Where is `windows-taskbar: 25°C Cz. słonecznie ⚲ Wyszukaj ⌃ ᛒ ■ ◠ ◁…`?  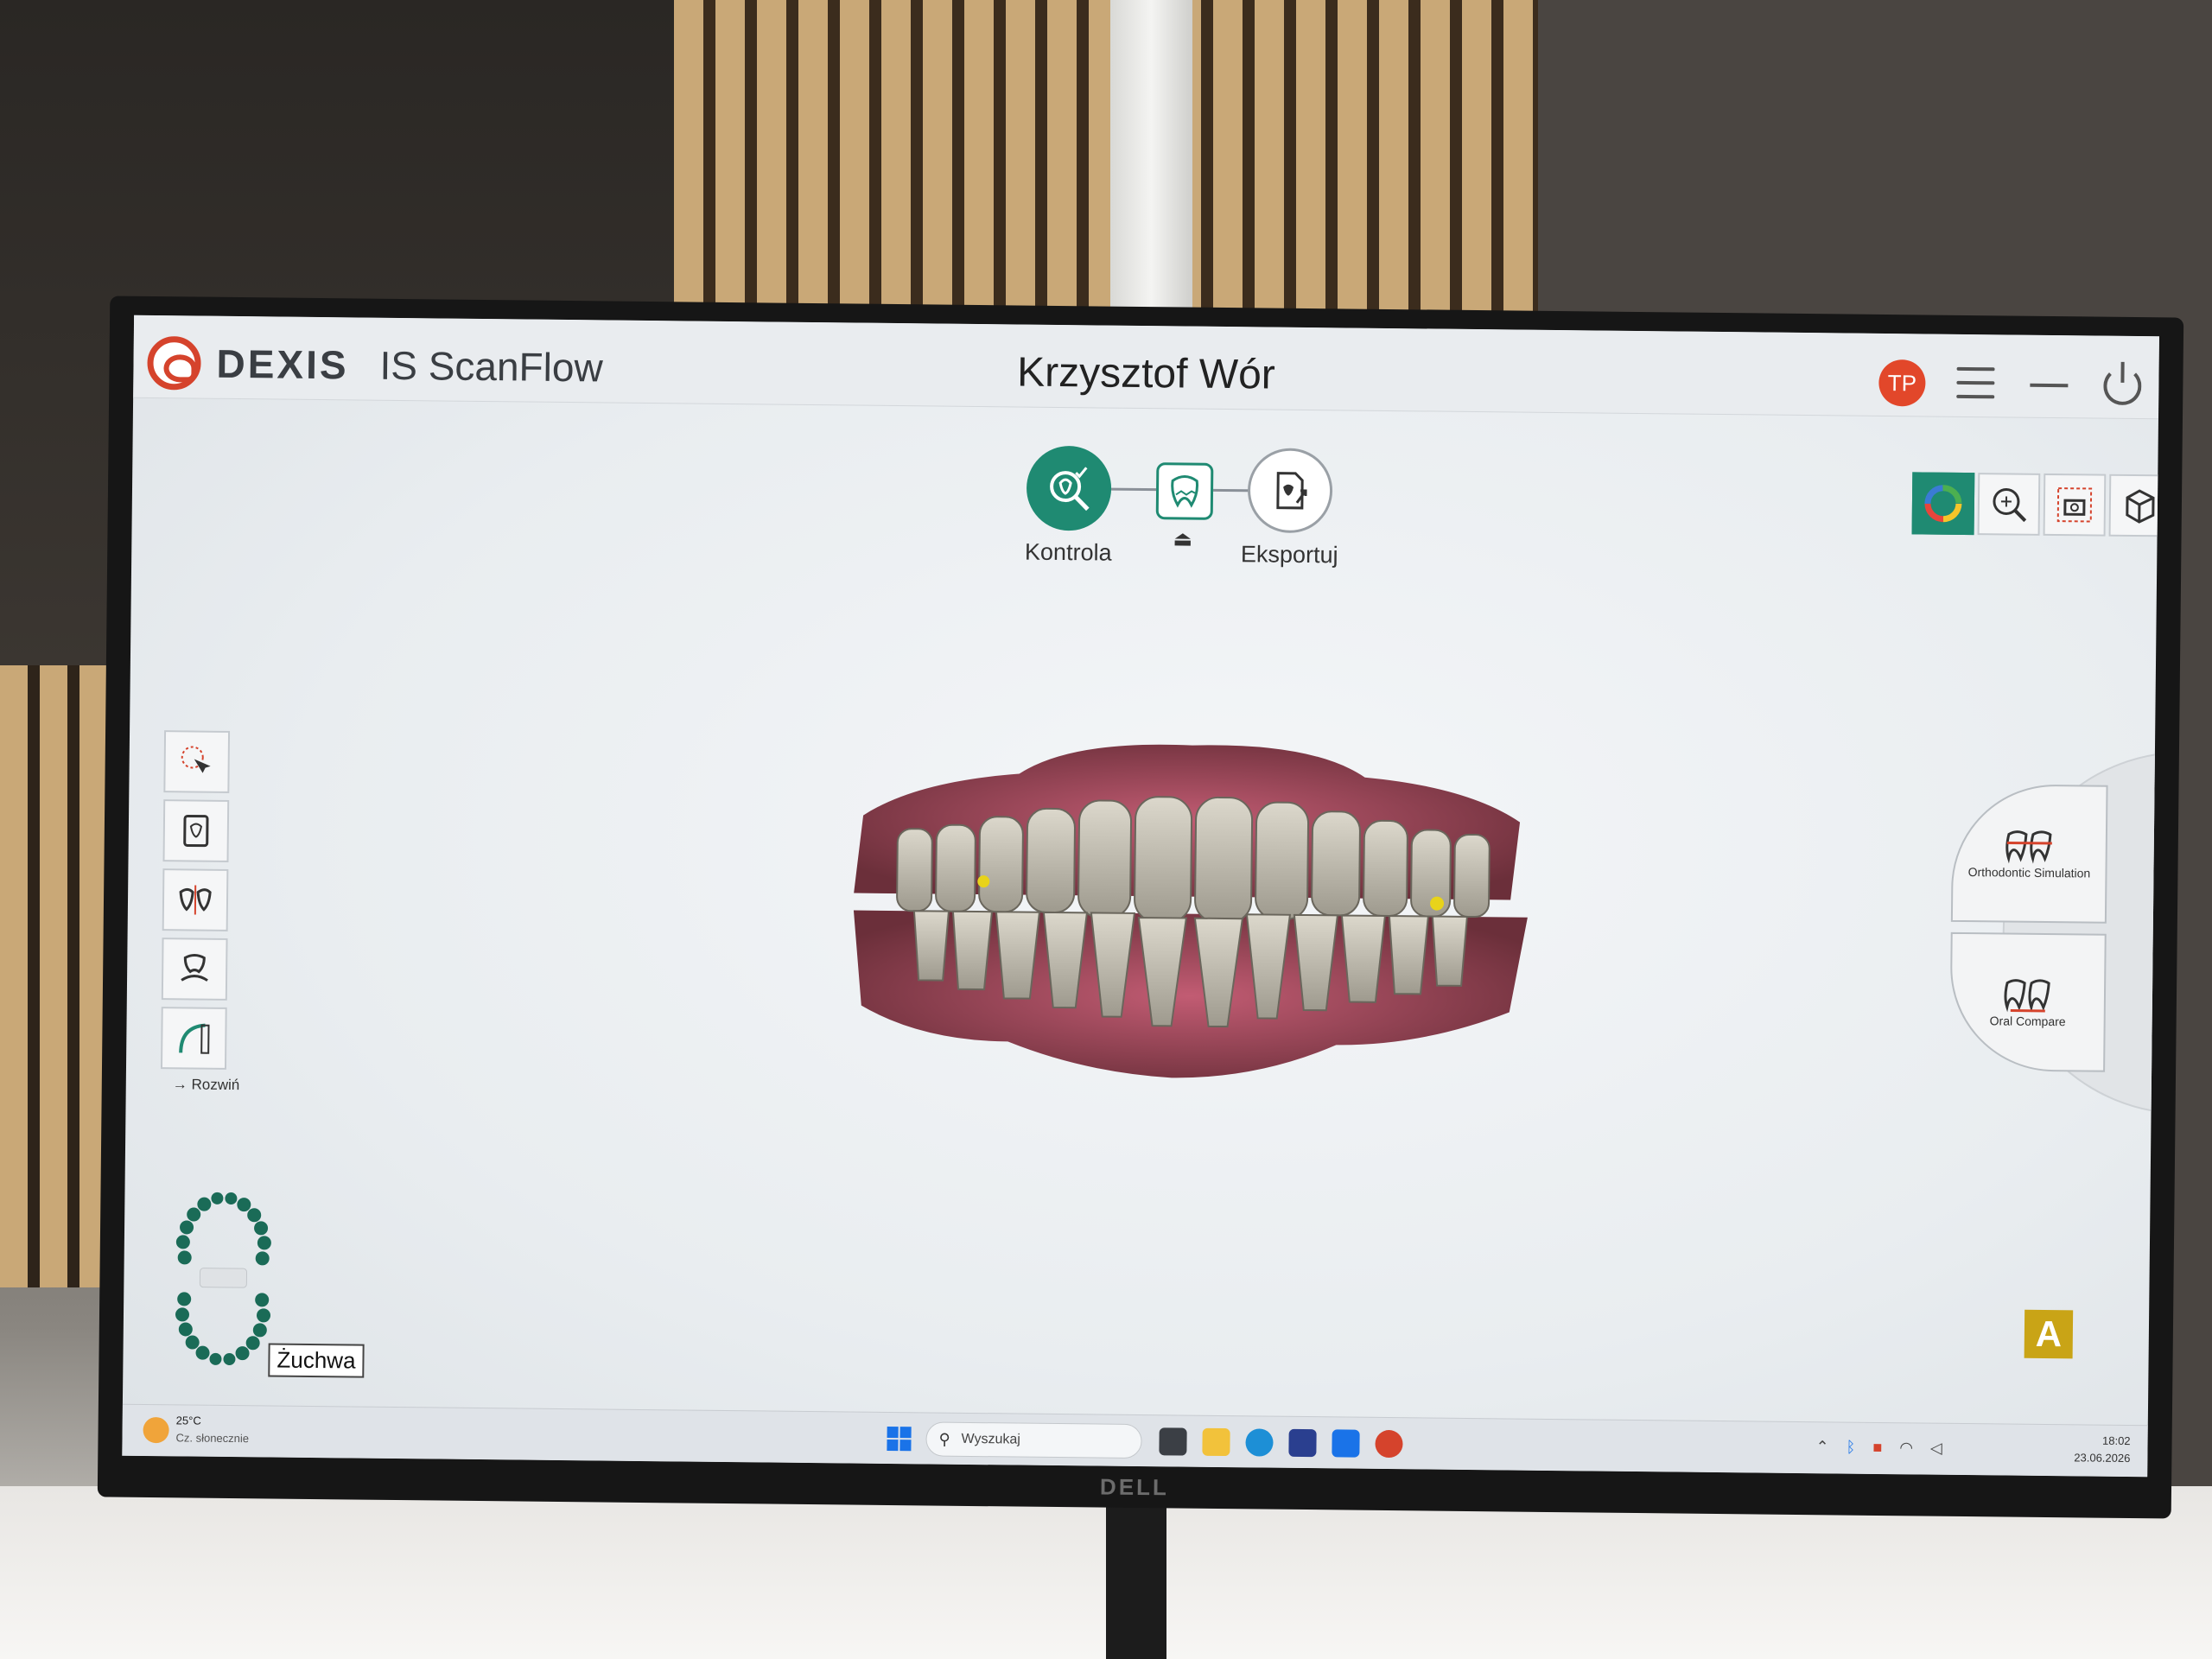
windows-taskbar: 25°C Cz. słonecznie ⚲ Wyszukaj ⌃ ᛒ ■ ◠ ◁… is located at coordinates (1135, 1440).